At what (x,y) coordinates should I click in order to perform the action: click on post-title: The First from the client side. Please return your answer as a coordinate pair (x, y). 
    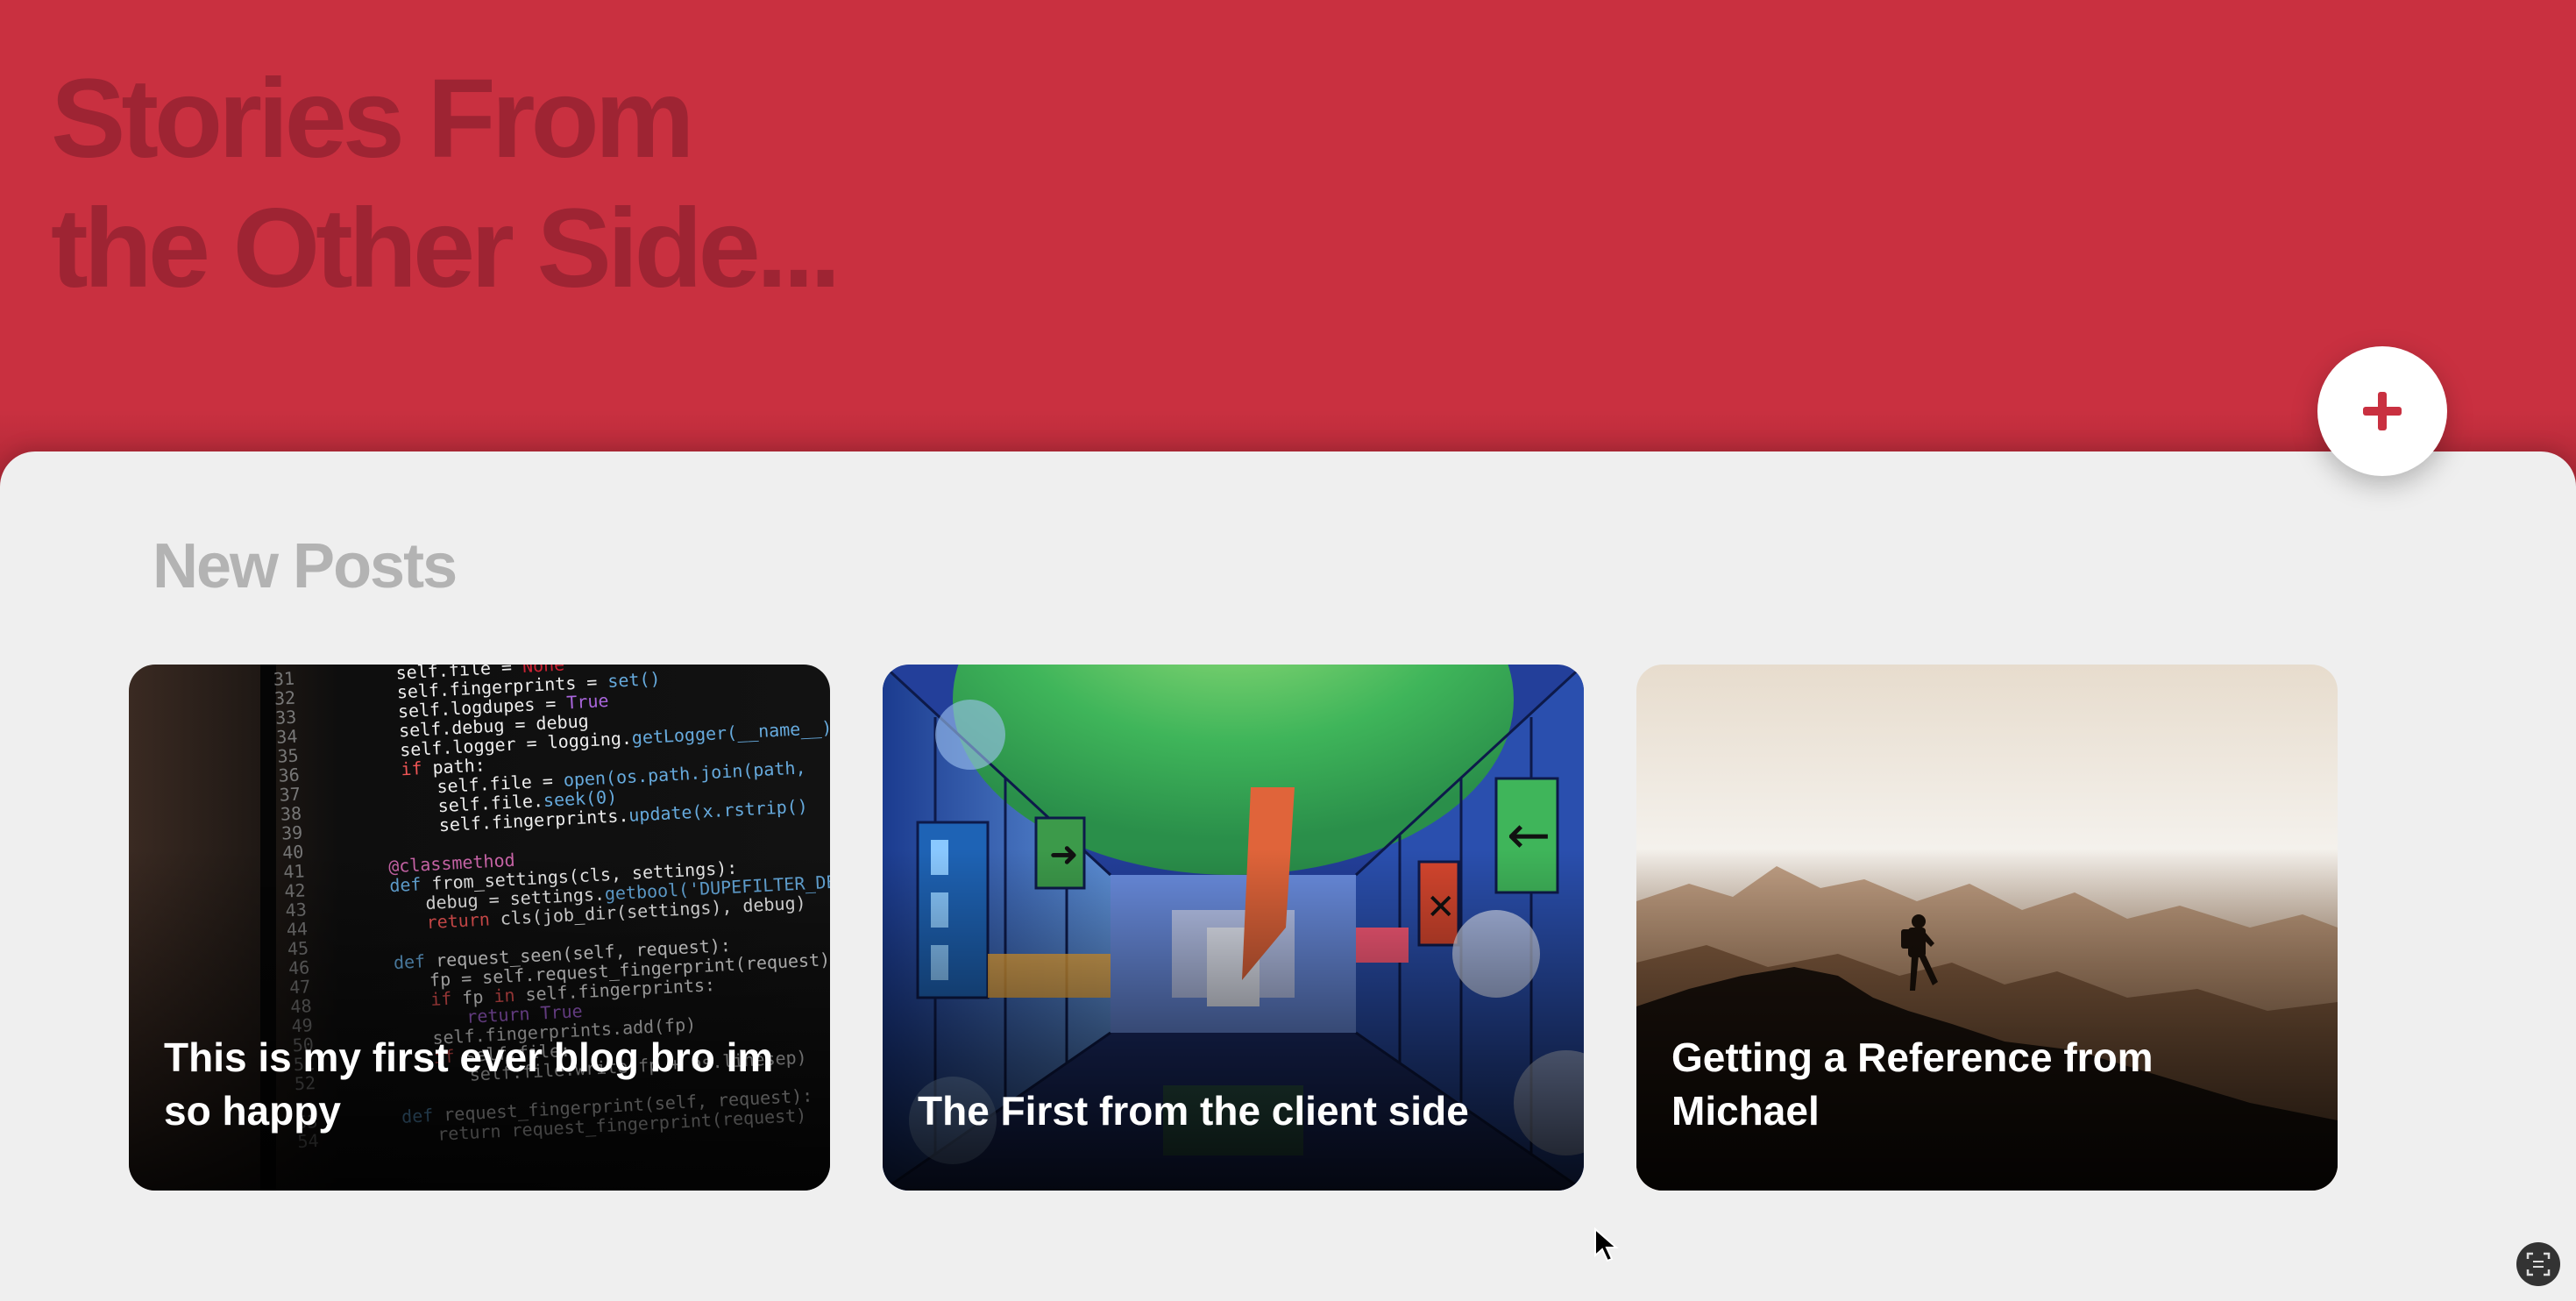
    Looking at the image, I should click on (1193, 1111).